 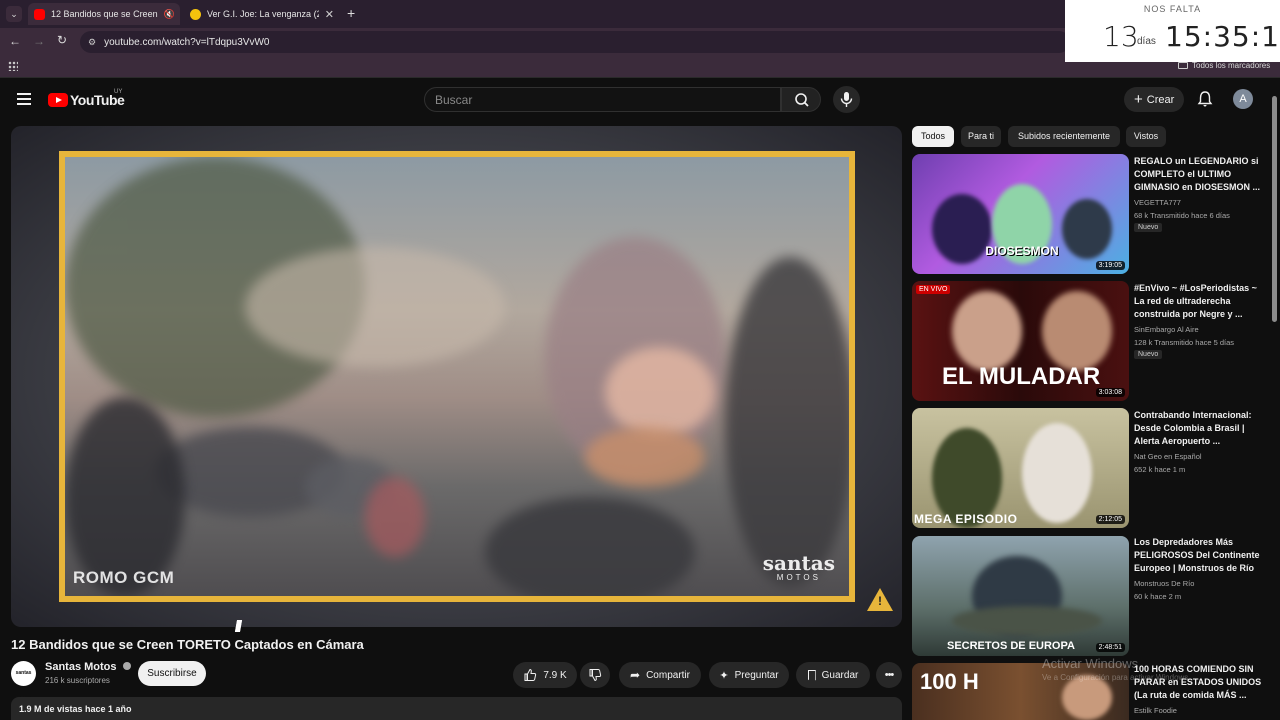 I want to click on recommendation-channel: VEGETTA777, so click(x=1201, y=202).